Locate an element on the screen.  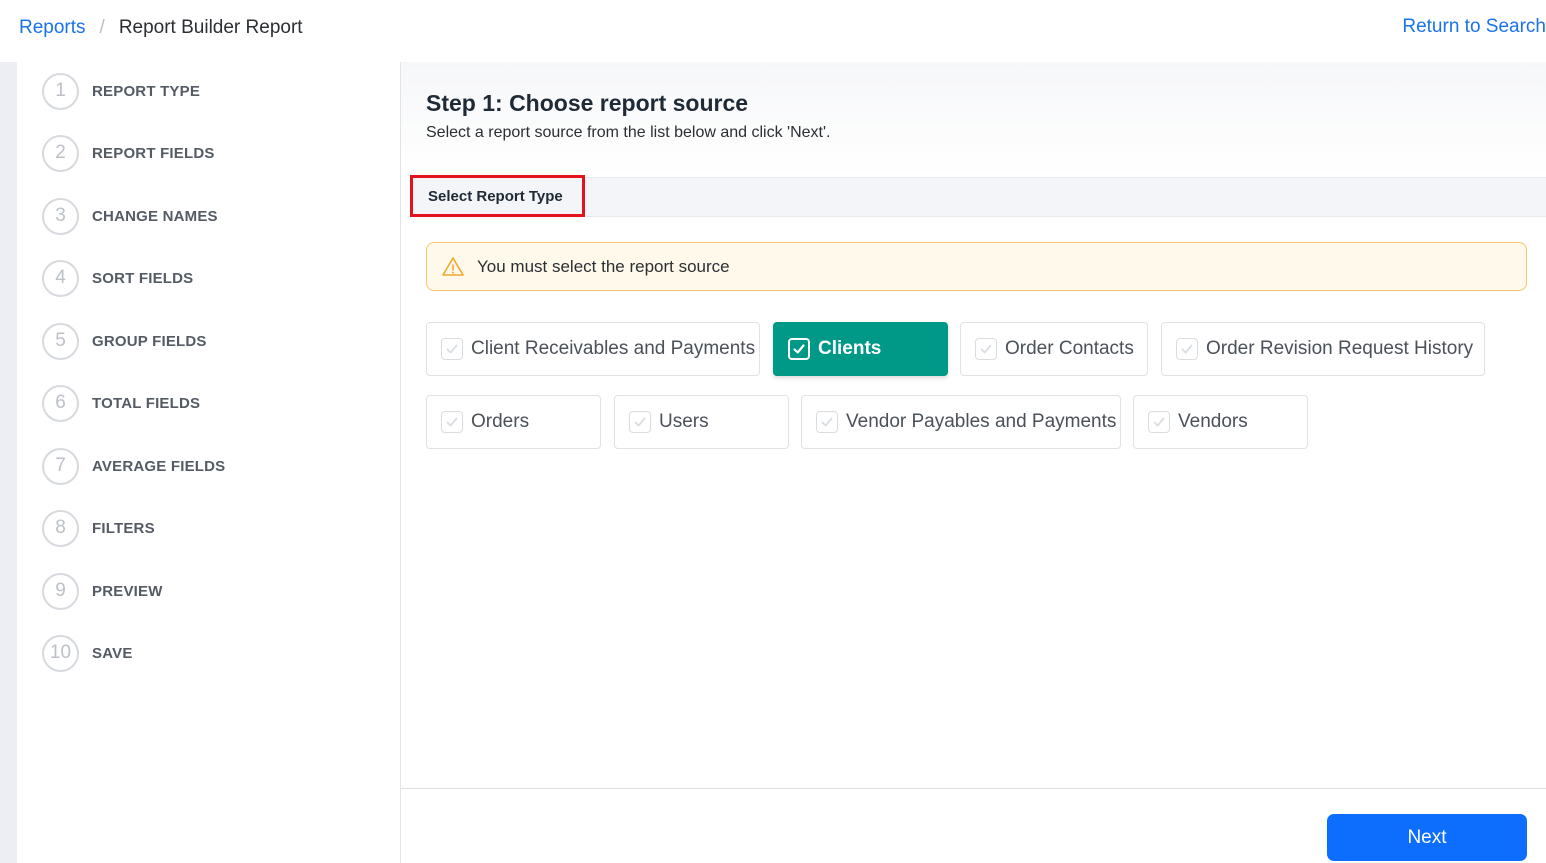
breadcrumb-current: Report Builder Report is located at coordinates (210, 27).